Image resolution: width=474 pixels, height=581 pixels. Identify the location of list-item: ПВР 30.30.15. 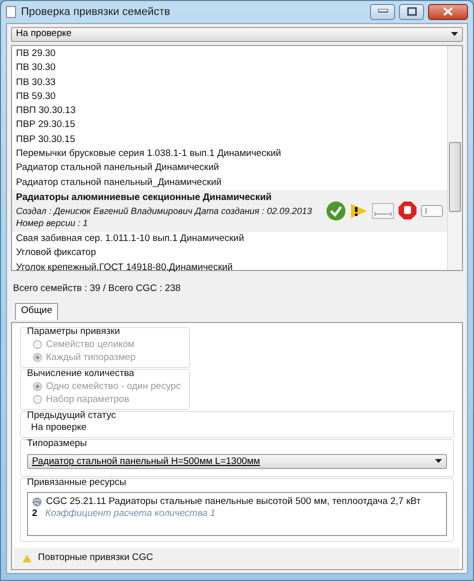
(229, 140).